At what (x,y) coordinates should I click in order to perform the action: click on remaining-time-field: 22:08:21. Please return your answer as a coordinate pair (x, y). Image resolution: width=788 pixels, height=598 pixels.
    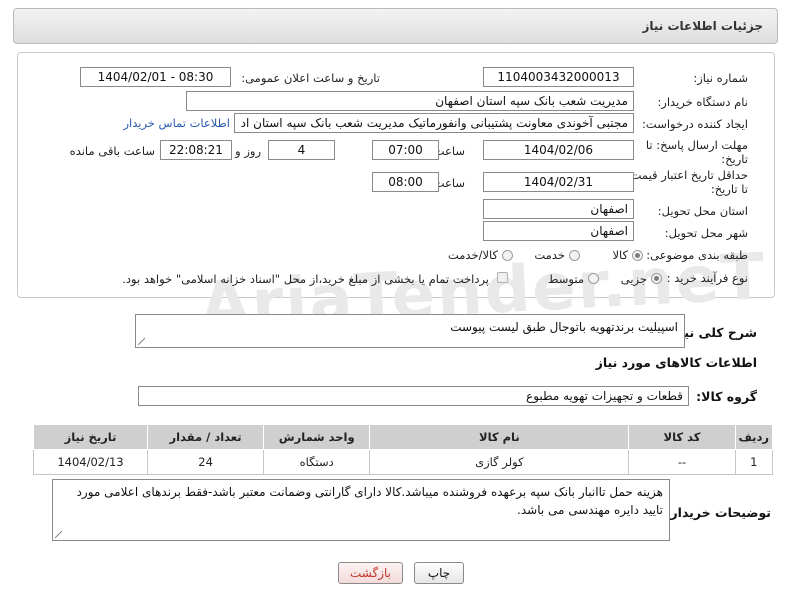
    Looking at the image, I should click on (196, 150).